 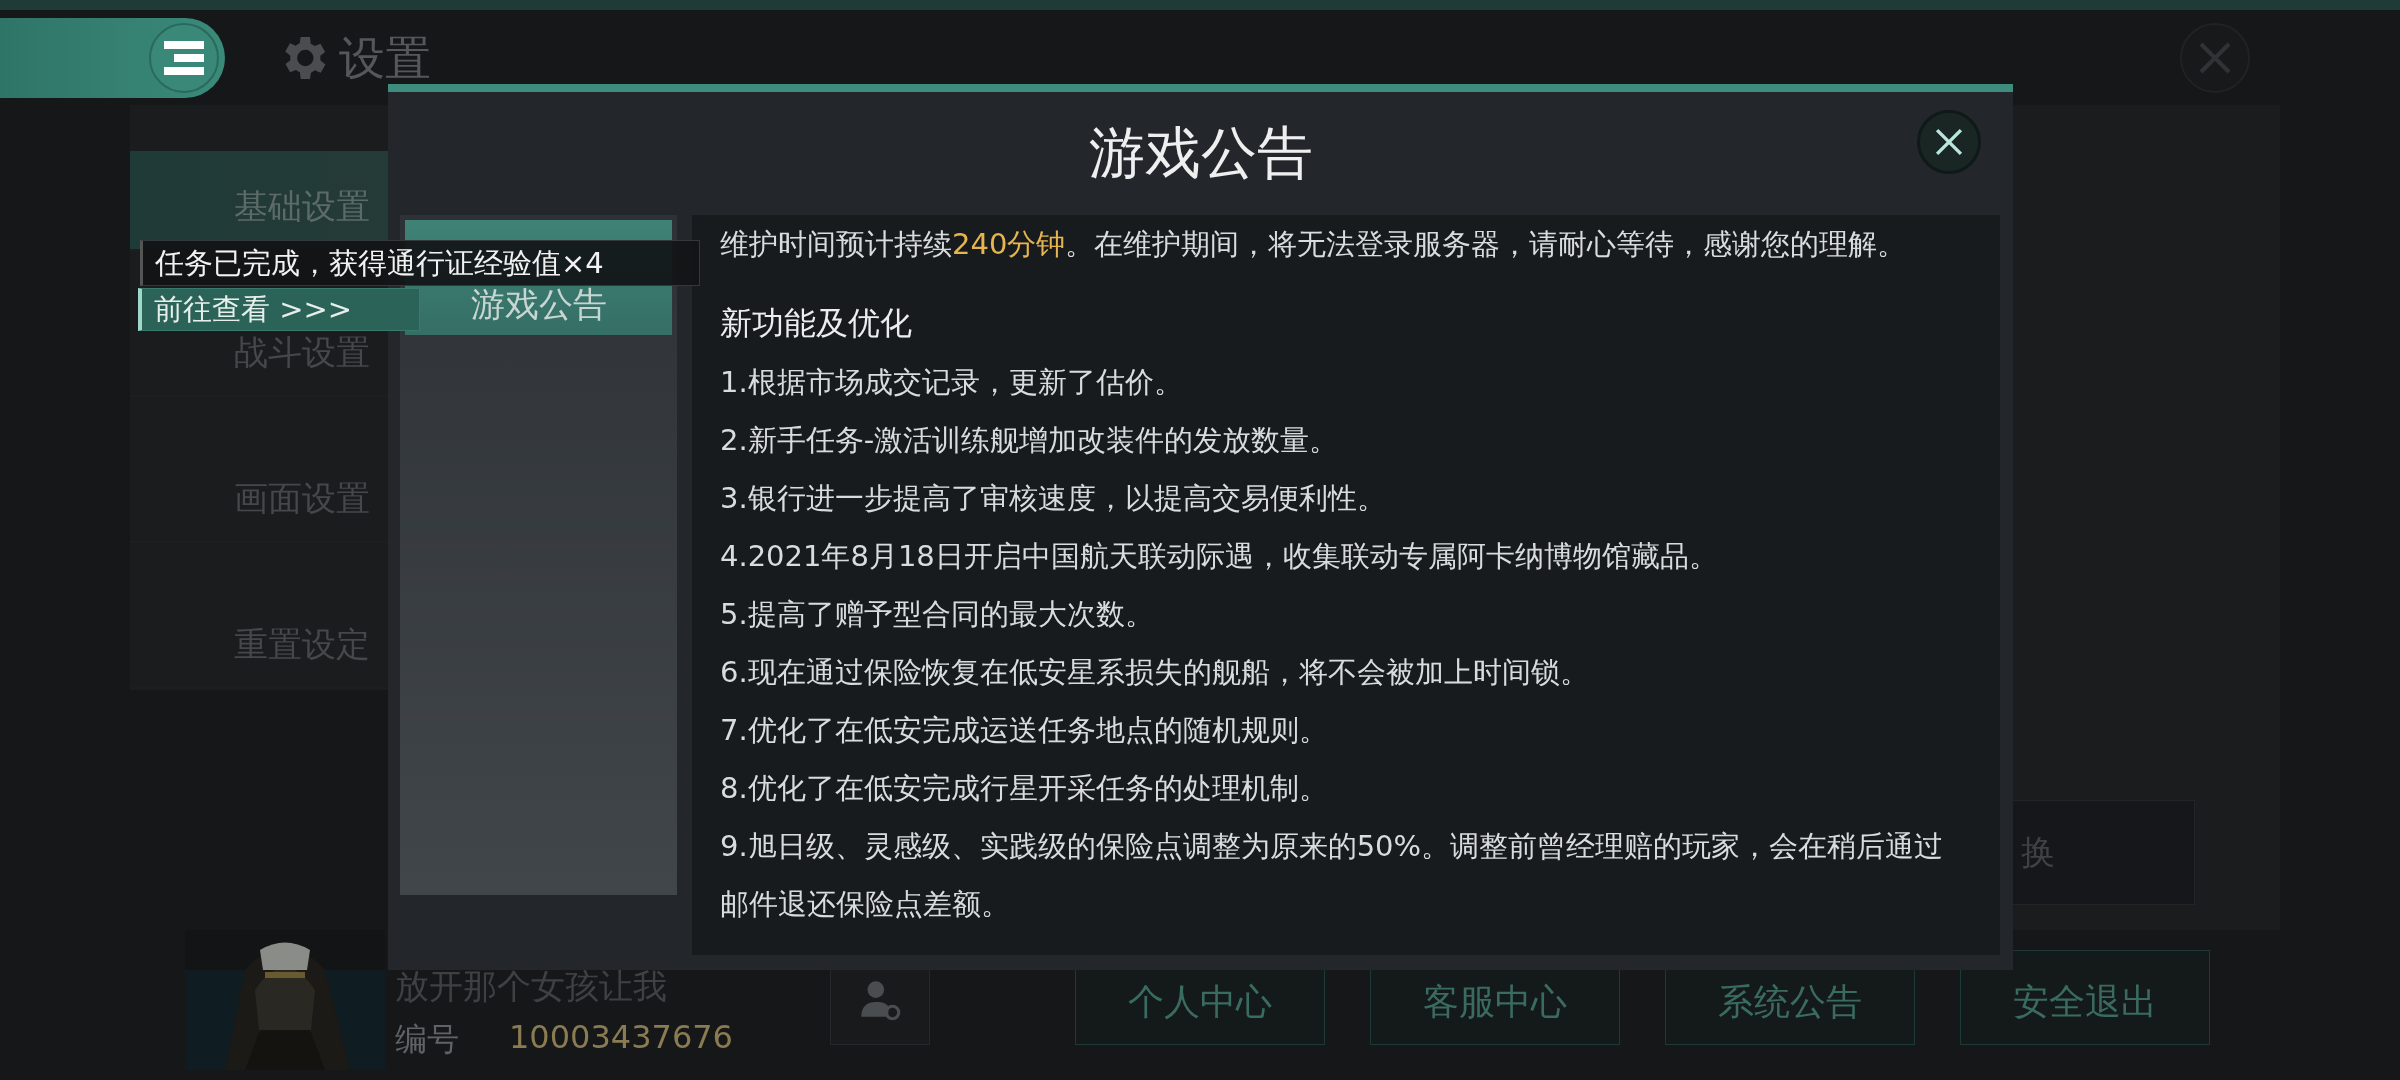 I want to click on maintenance-notice: 维护时间预计持续240分钟。在维护期间，将无法登录服务器，请耐心等待，感谢您的理解。, so click(x=1314, y=244).